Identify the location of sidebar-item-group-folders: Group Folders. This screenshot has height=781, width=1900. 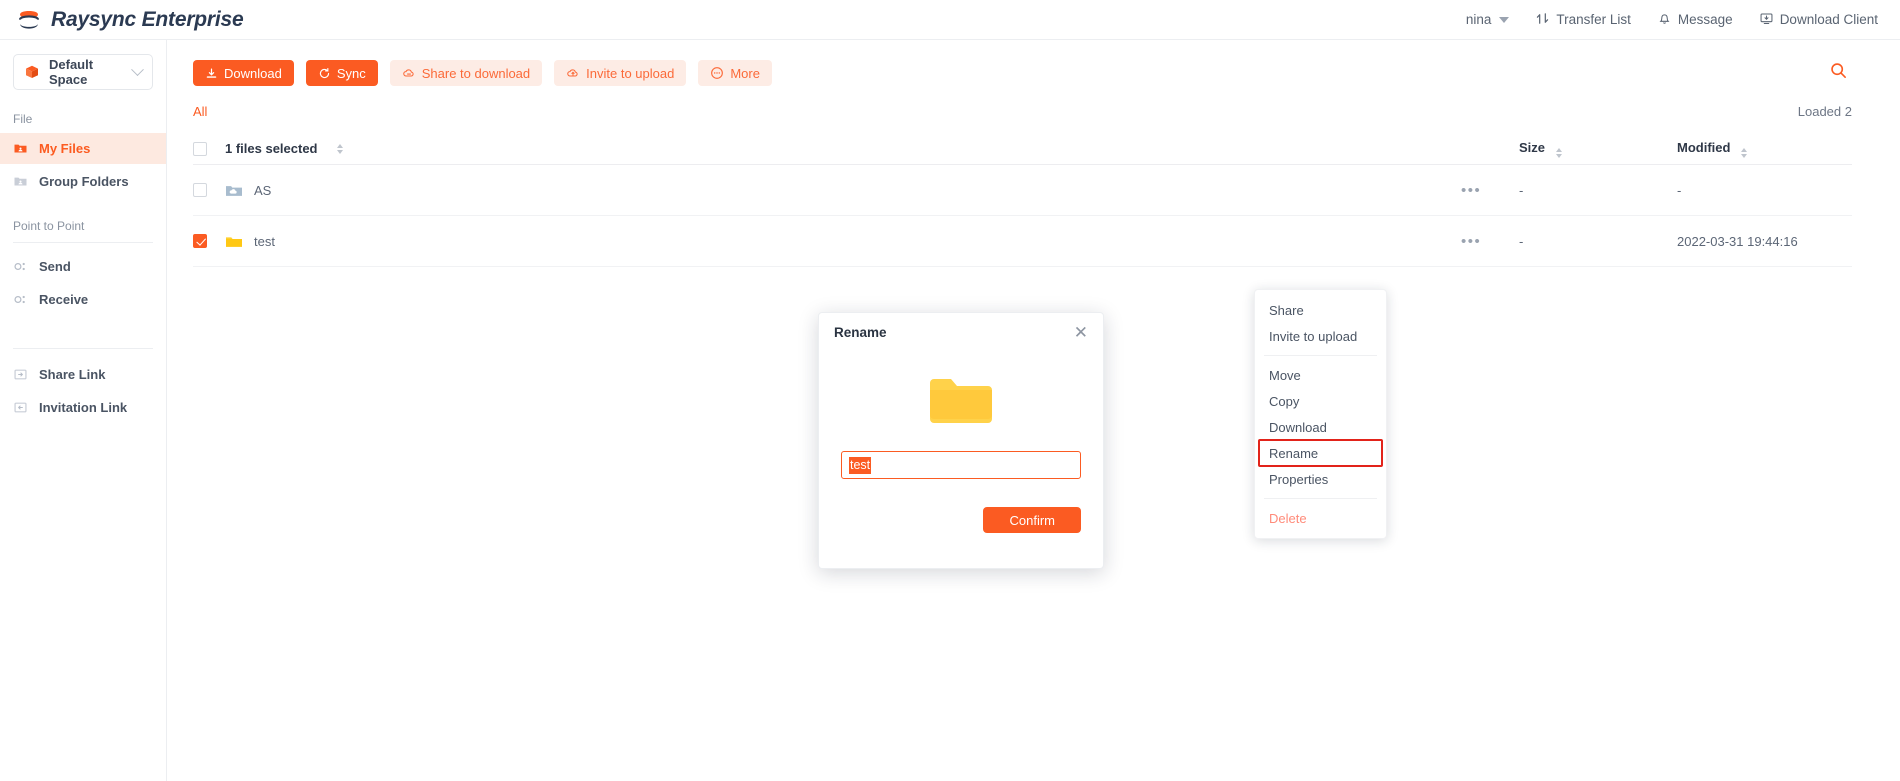
(83, 181).